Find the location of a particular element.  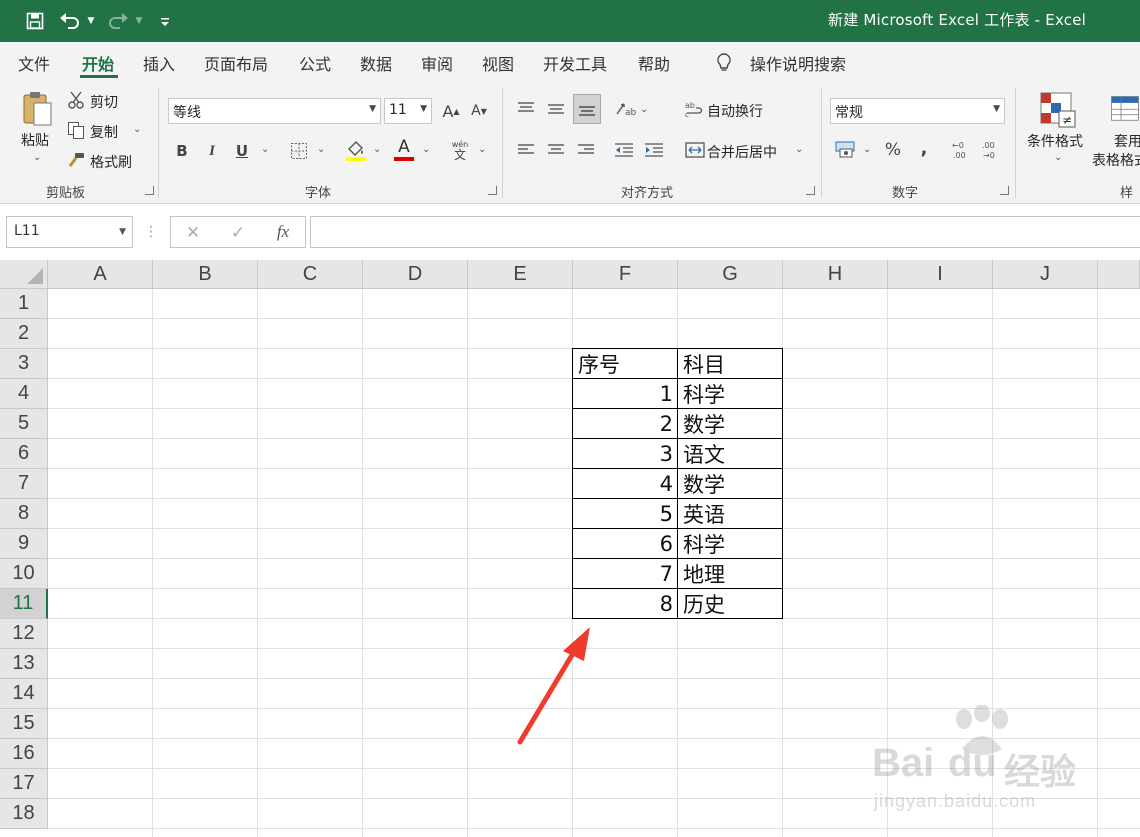

watermark-brand-2: du is located at coordinates (972, 763).